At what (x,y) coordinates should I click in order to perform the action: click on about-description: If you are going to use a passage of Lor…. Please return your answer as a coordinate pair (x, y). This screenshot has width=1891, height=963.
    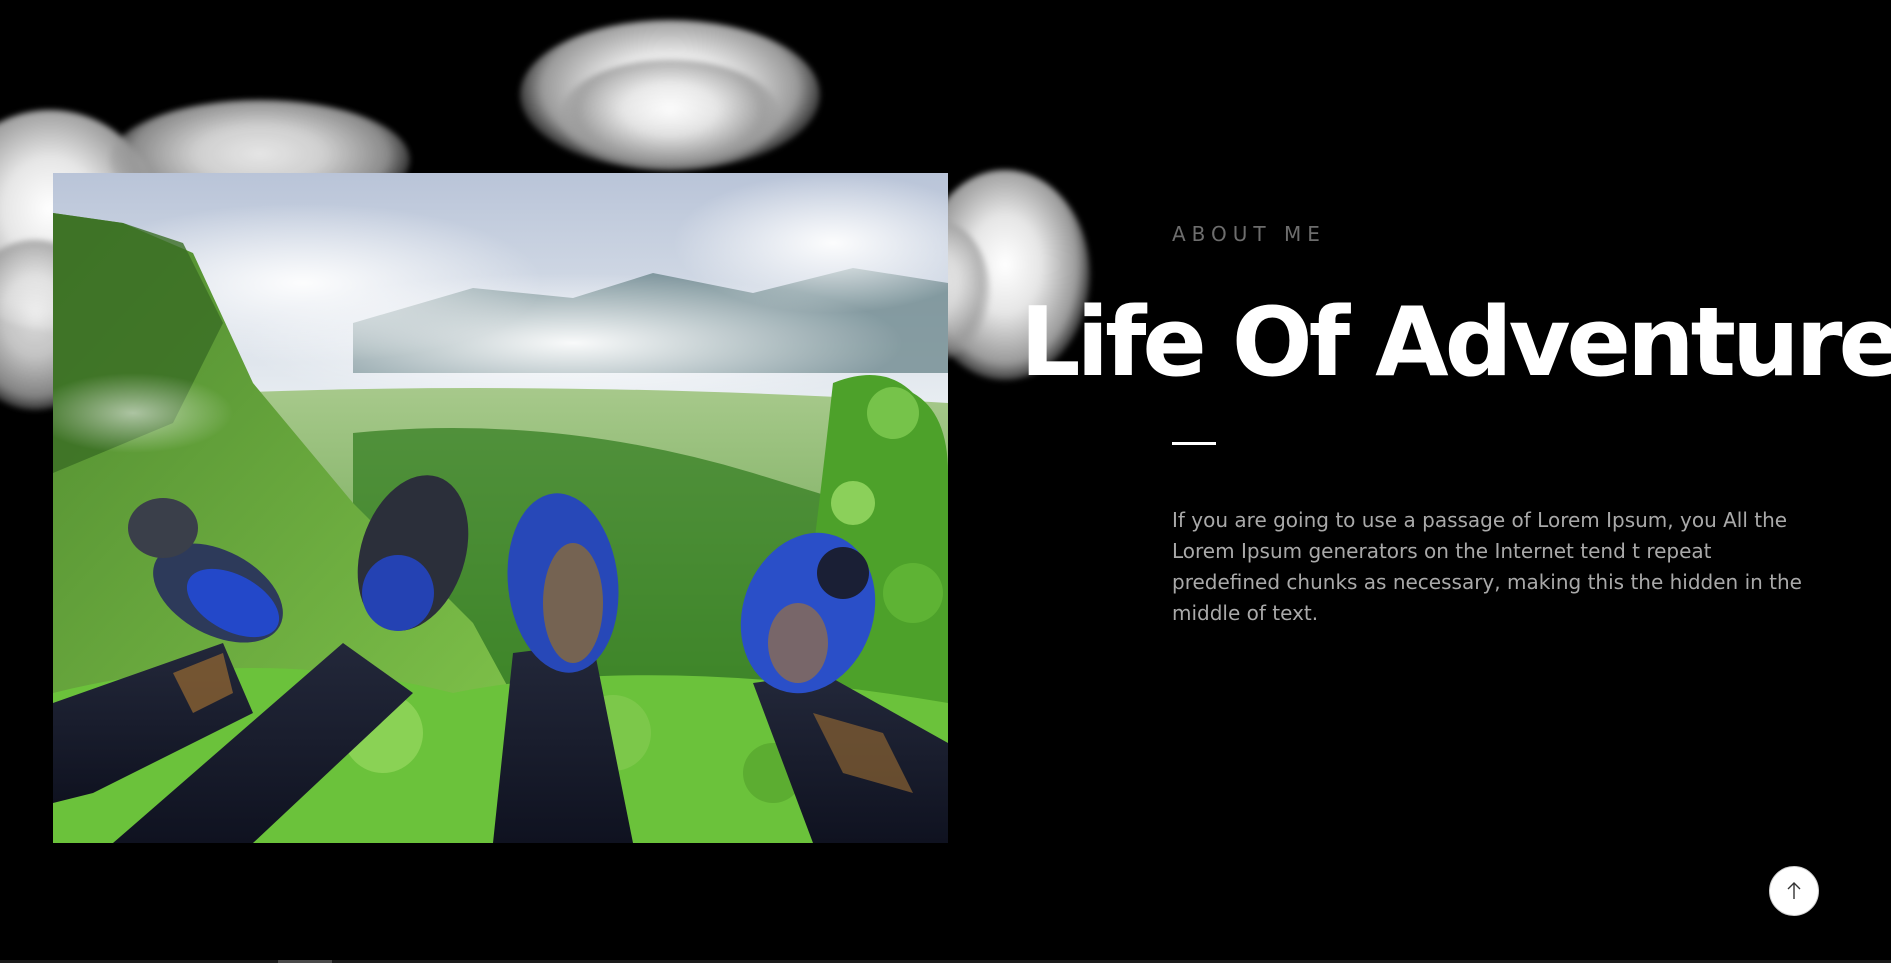
    Looking at the image, I should click on (1487, 566).